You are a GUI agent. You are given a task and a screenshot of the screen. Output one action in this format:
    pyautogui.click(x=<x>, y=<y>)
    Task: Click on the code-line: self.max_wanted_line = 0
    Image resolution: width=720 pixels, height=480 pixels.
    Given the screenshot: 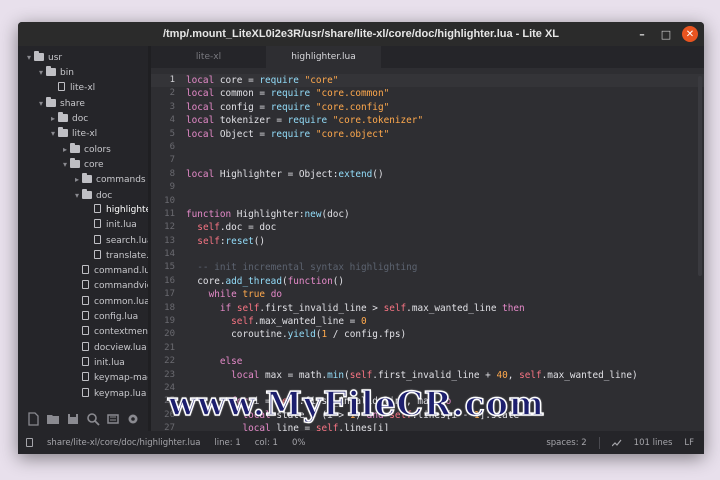 What is the action you would take?
    pyautogui.click(x=445, y=321)
    